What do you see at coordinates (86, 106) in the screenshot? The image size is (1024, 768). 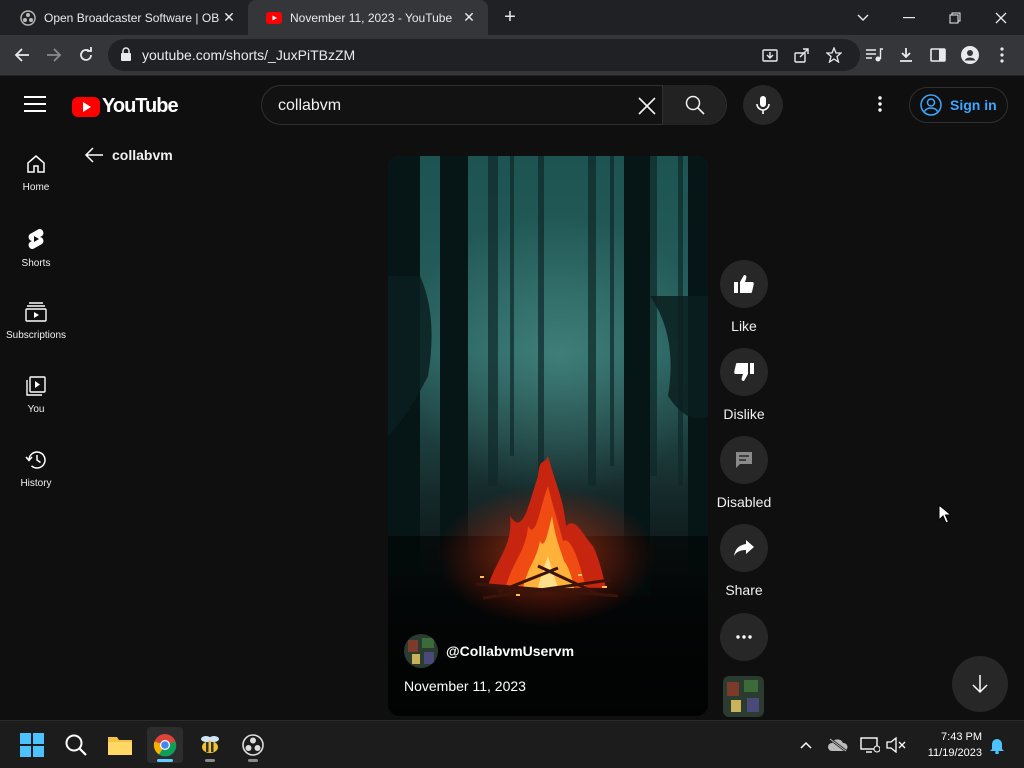 I see `youtube-play-icon` at bounding box center [86, 106].